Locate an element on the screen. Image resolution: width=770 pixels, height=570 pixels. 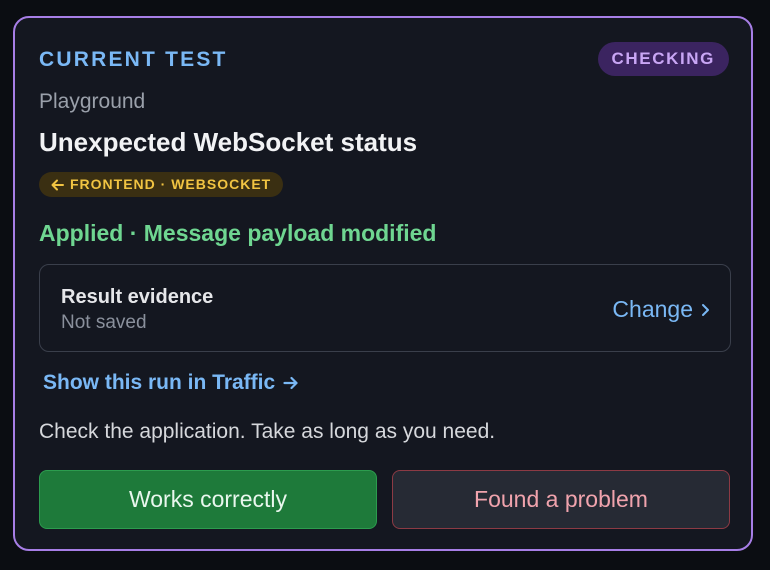
traffic-link-label: Show this run in Traffic is located at coordinates (159, 382).